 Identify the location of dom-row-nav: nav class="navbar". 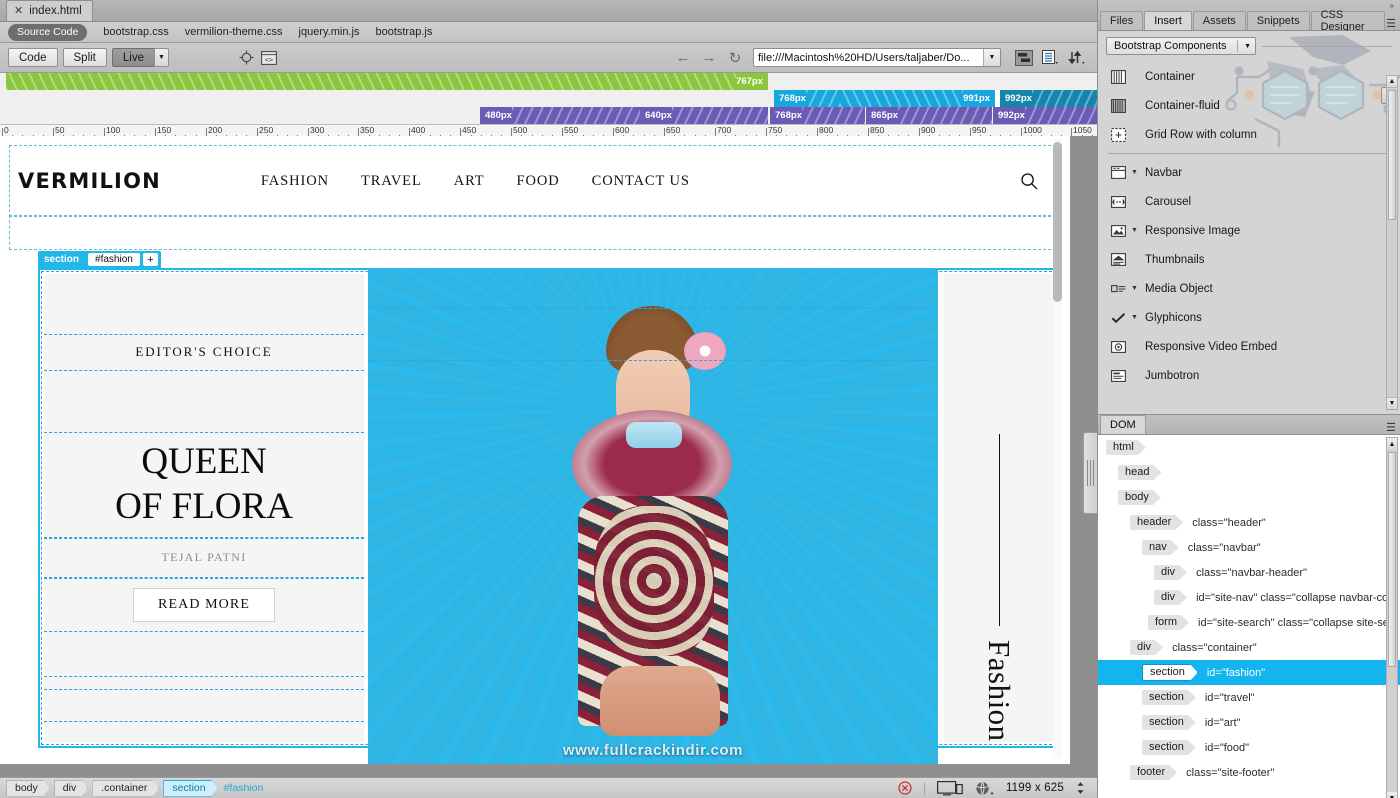
(1249, 547).